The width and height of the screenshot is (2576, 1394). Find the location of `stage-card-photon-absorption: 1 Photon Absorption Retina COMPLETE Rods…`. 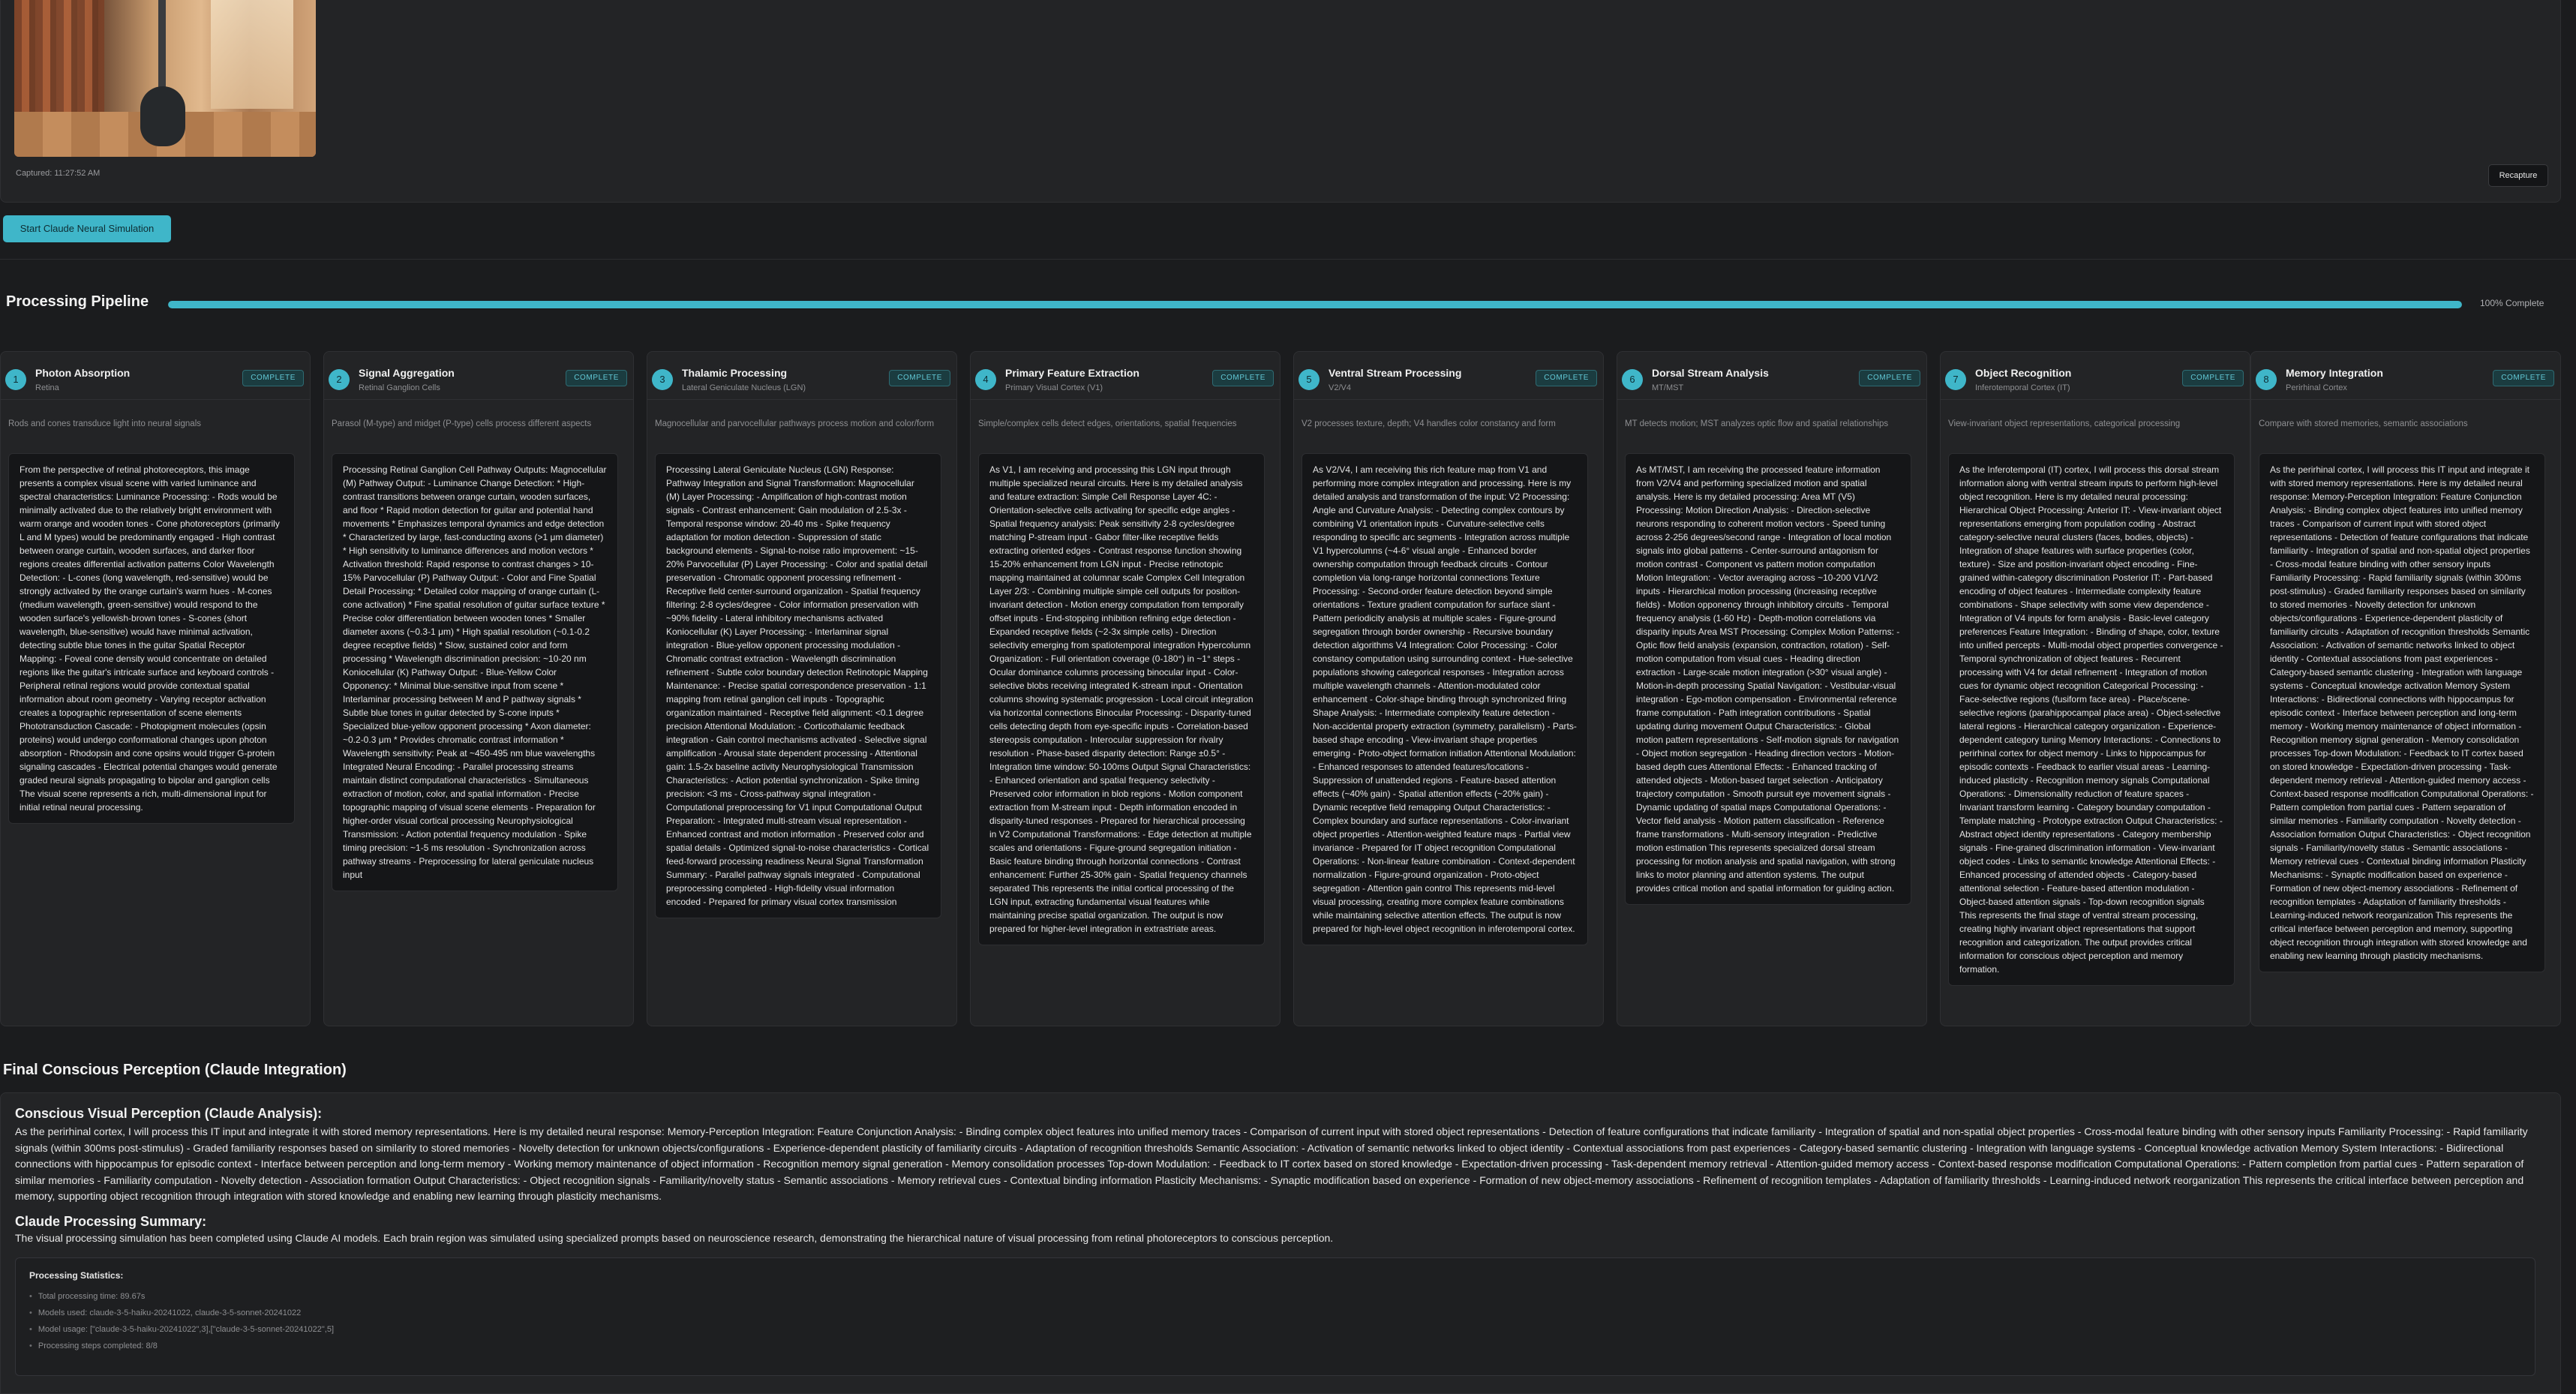

stage-card-photon-absorption: 1 Photon Absorption Retina COMPLETE Rods… is located at coordinates (155, 688).